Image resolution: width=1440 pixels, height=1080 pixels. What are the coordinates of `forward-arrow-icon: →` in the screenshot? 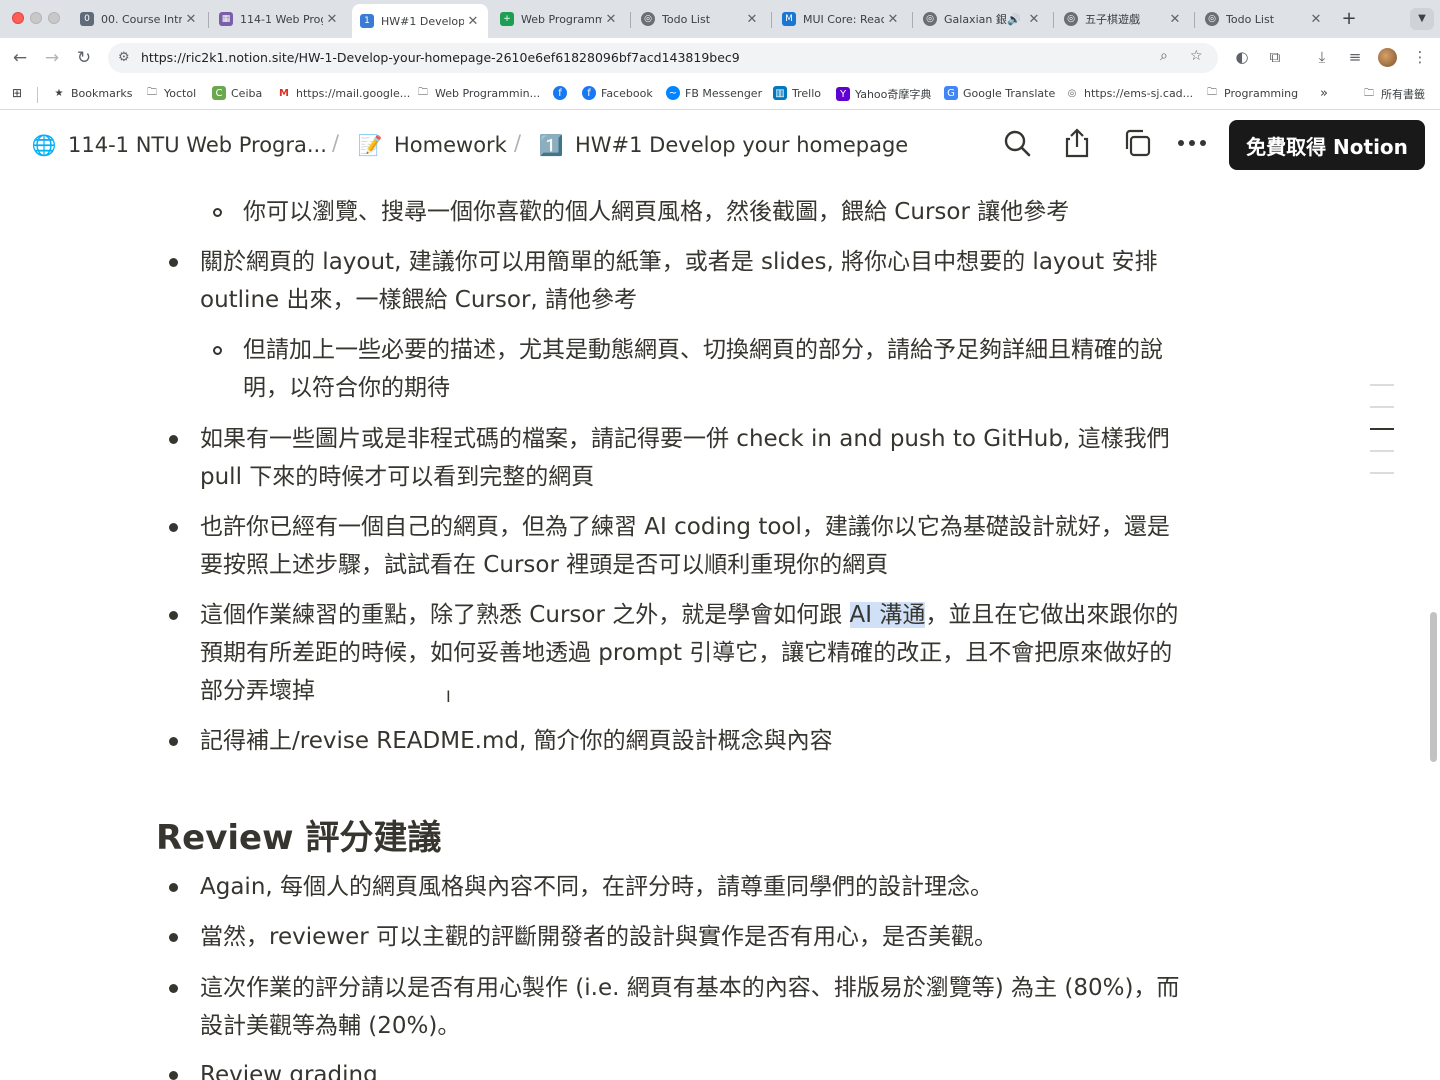 It's located at (52, 58).